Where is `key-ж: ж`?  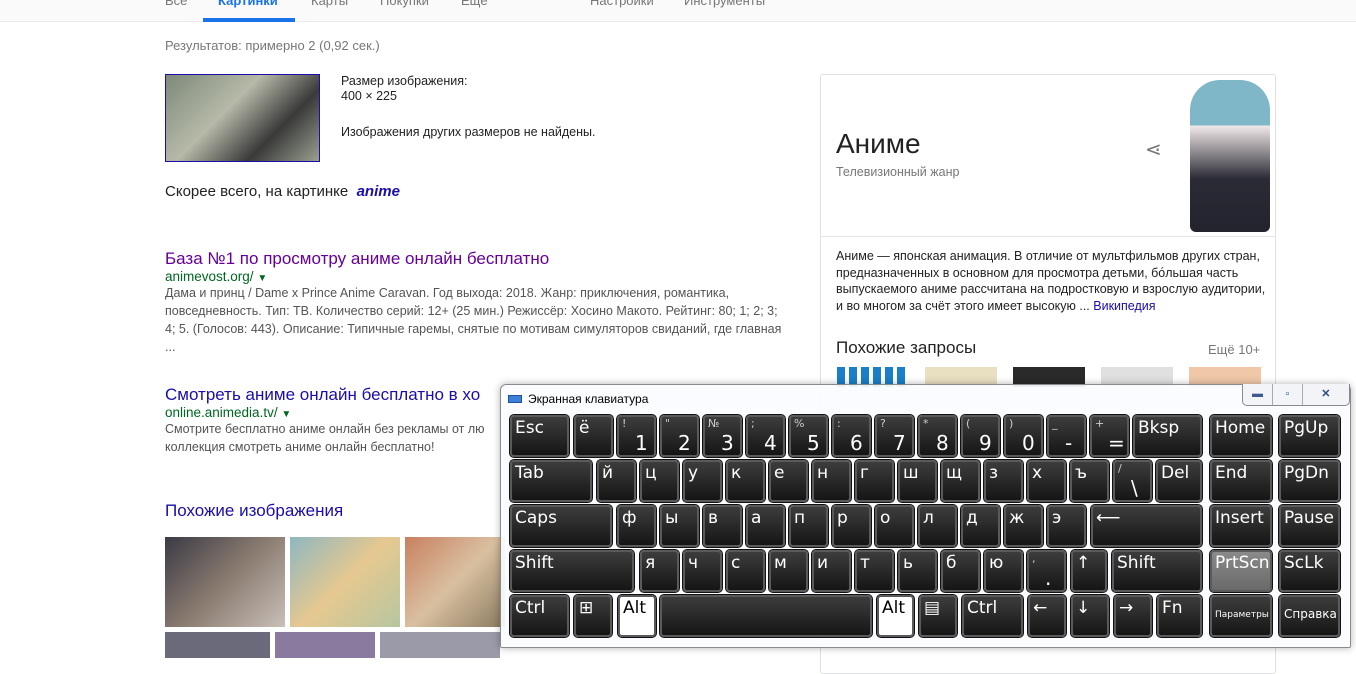 key-ж: ж is located at coordinates (1023, 526).